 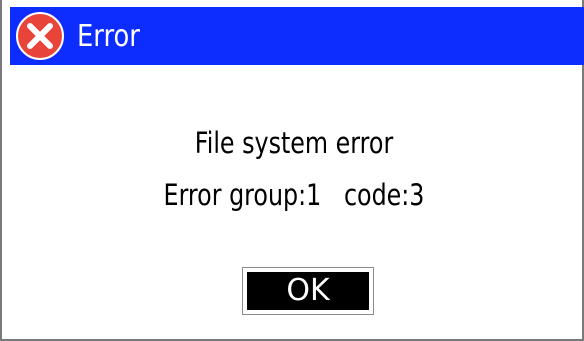 I want to click on error-x-icon, so click(x=40, y=36).